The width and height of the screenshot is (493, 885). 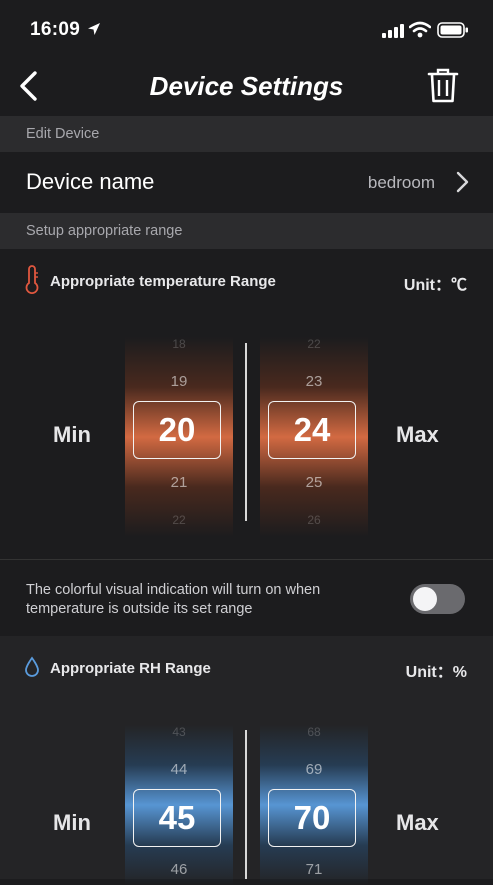 I want to click on humidity-min-selected: 45, so click(x=177, y=818).